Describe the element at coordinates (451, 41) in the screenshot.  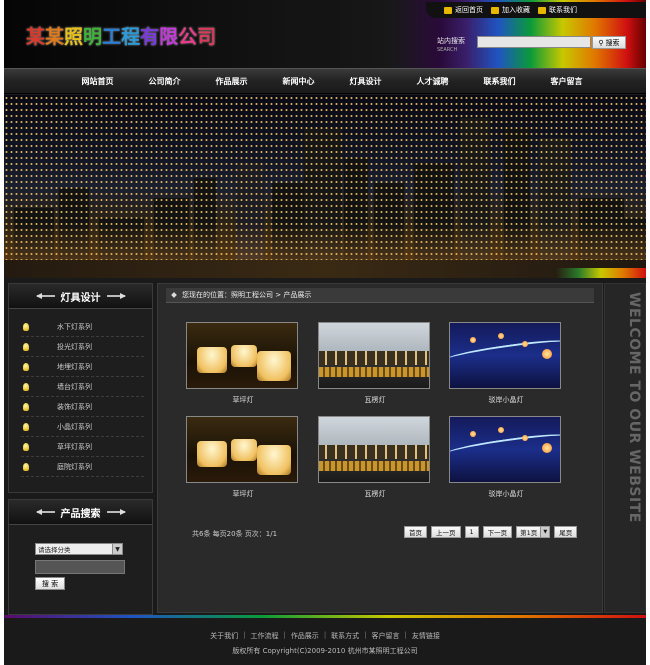
I see `site-search-label-cn: 站内搜索` at that location.